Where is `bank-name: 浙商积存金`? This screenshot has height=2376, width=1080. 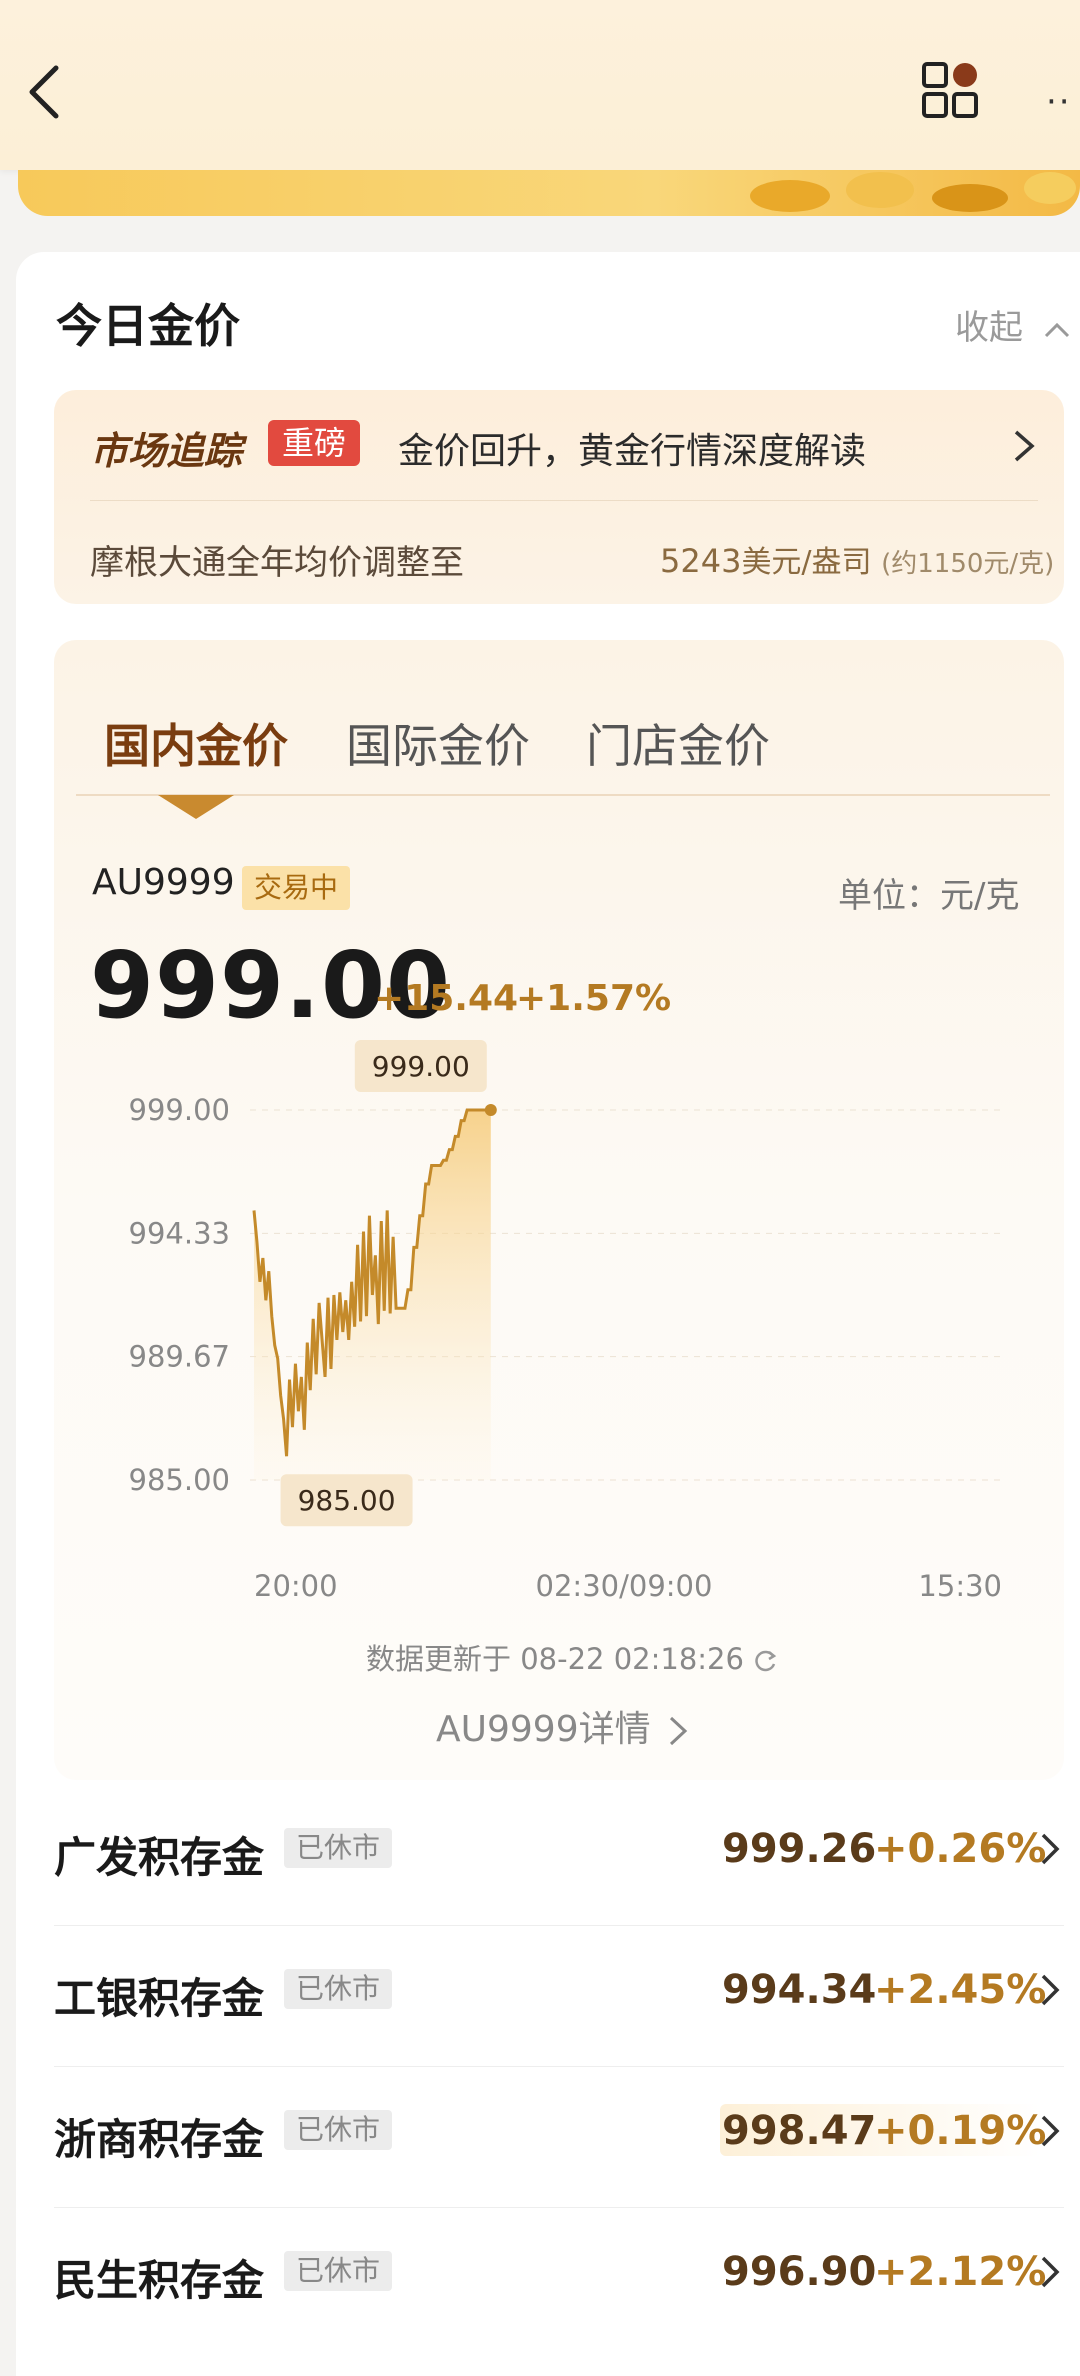 bank-name: 浙商积存金 is located at coordinates (159, 2139).